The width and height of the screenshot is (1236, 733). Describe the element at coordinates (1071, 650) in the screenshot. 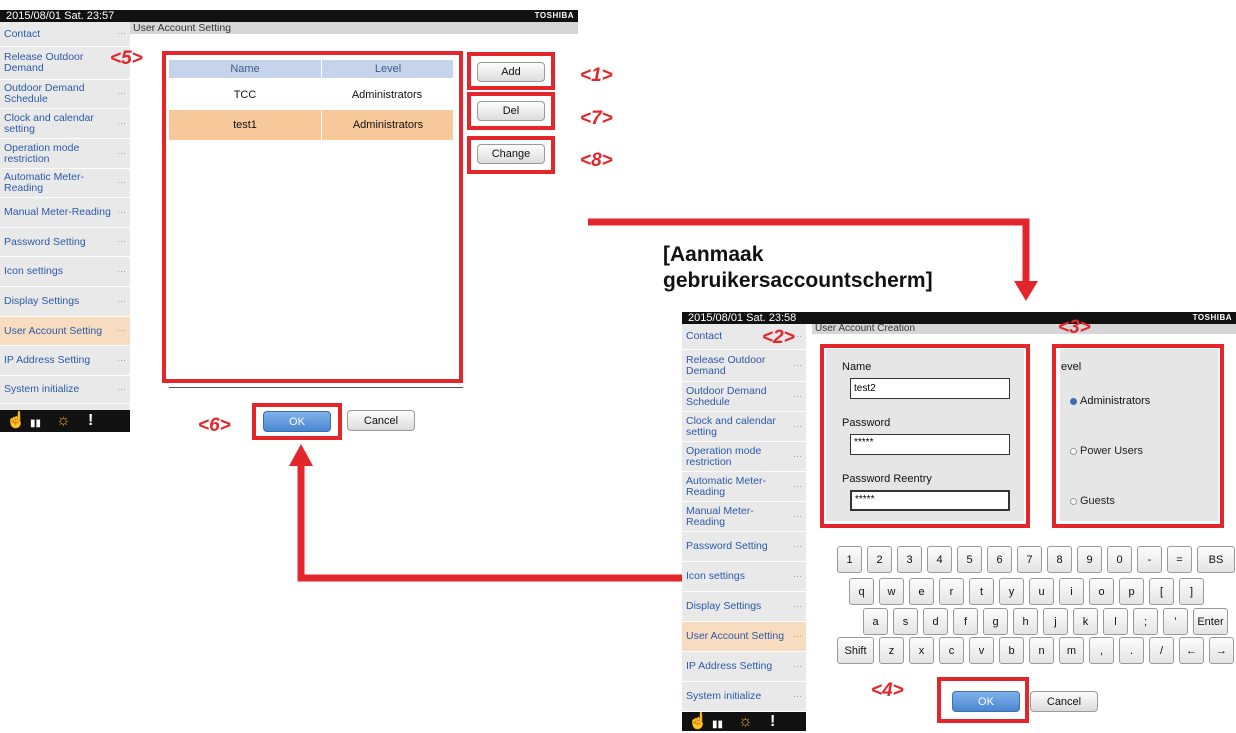

I see `keyboard-key: m` at that location.